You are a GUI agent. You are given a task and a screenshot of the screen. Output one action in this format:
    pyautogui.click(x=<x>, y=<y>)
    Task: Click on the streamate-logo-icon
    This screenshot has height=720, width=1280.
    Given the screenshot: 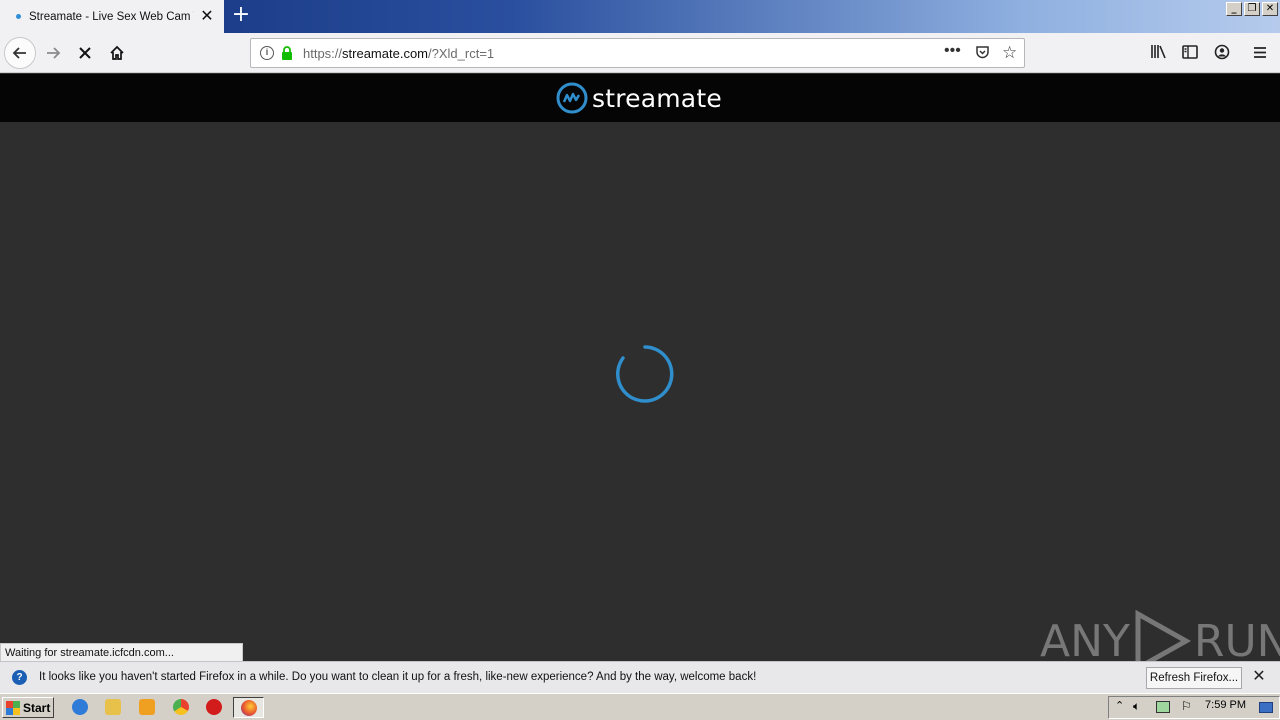 What is the action you would take?
    pyautogui.click(x=572, y=98)
    